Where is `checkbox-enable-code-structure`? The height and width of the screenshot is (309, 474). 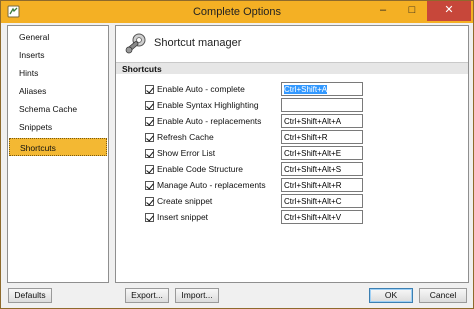
checkbox-enable-code-structure is located at coordinates (149, 169).